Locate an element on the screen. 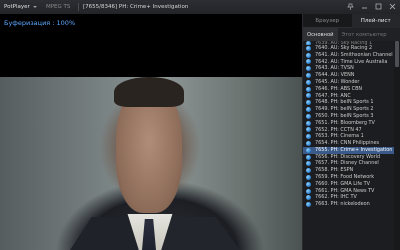 The width and height of the screenshot is (400, 250). playlist-item-label: 7662. PH: IHC TV is located at coordinates (336, 197).